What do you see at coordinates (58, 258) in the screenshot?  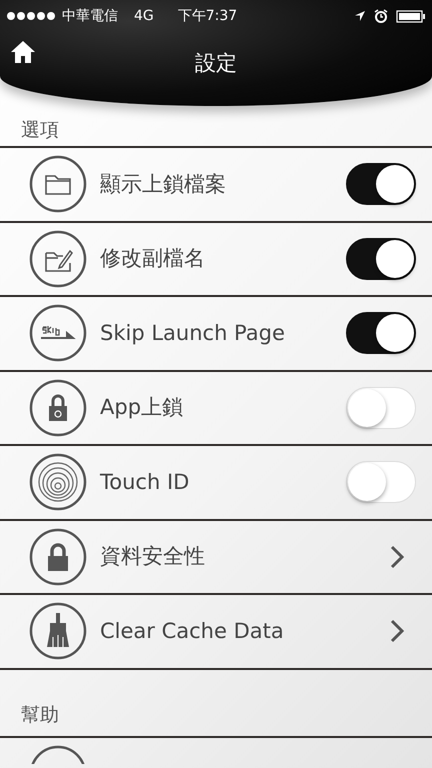 I see `folder-pencil-circle-icon` at bounding box center [58, 258].